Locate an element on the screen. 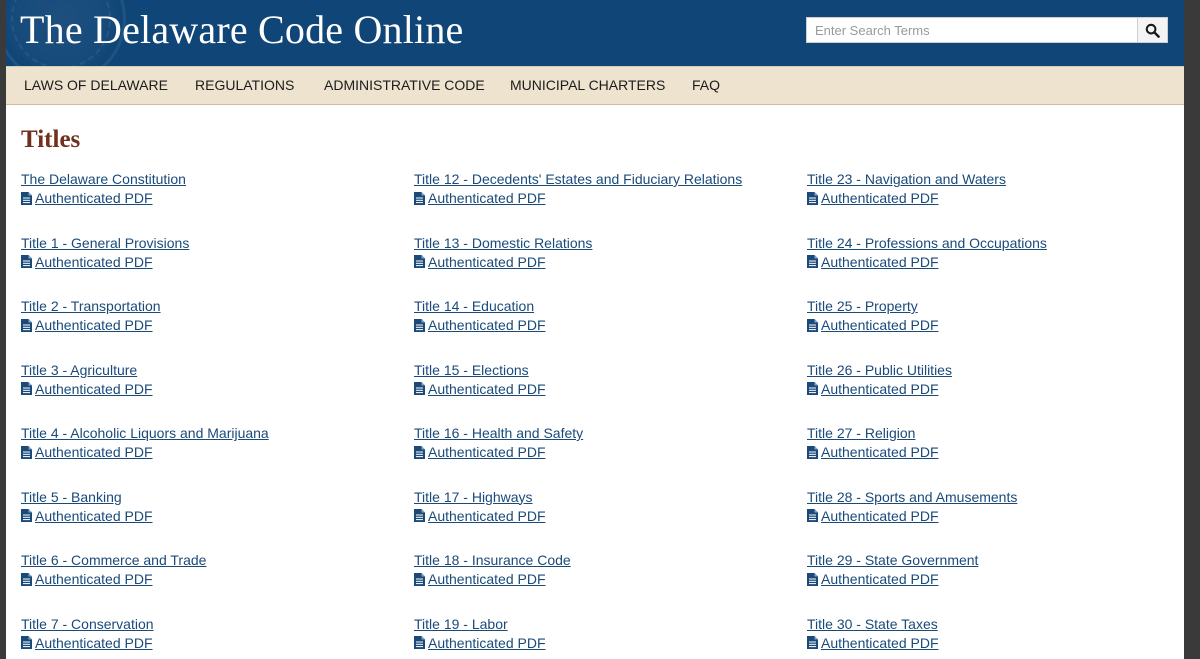 The width and height of the screenshot is (1200, 659). title-link: The Delaware Constitution is located at coordinates (211, 179).